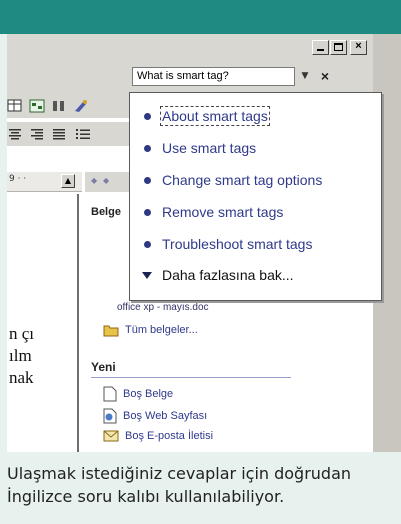  I want to click on menu-item-troubleshoot-smart-tags: Troubleshoot smart tags, so click(255, 244).